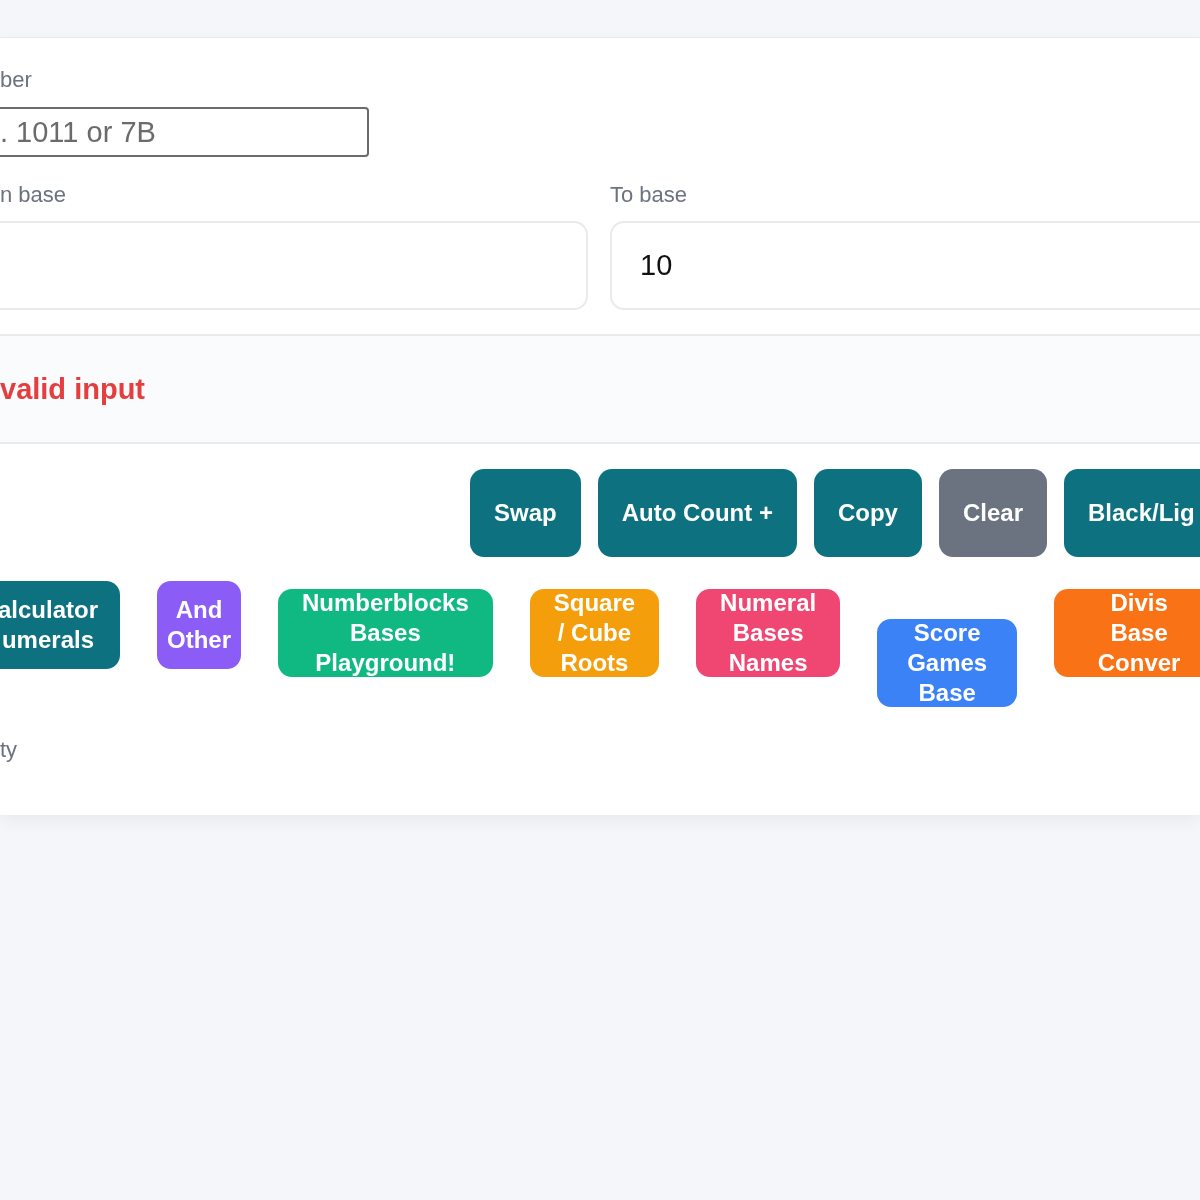 Image resolution: width=1200 pixels, height=1200 pixels. Describe the element at coordinates (199, 625) in the screenshot. I see `link-button: And Other` at that location.